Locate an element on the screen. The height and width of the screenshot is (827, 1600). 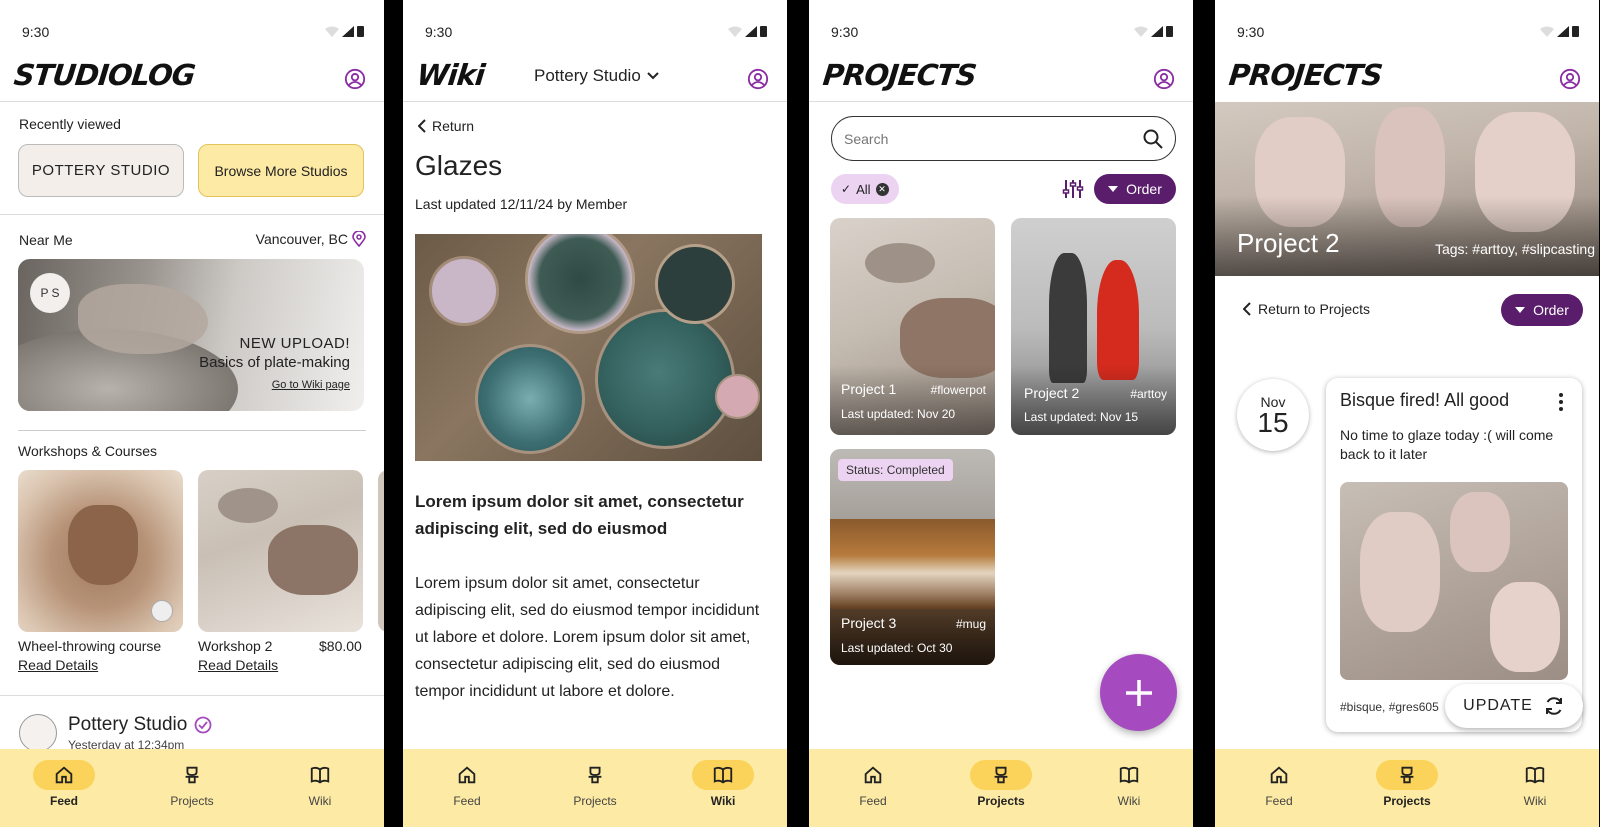
project-tag: #flowerpot is located at coordinates (958, 390).